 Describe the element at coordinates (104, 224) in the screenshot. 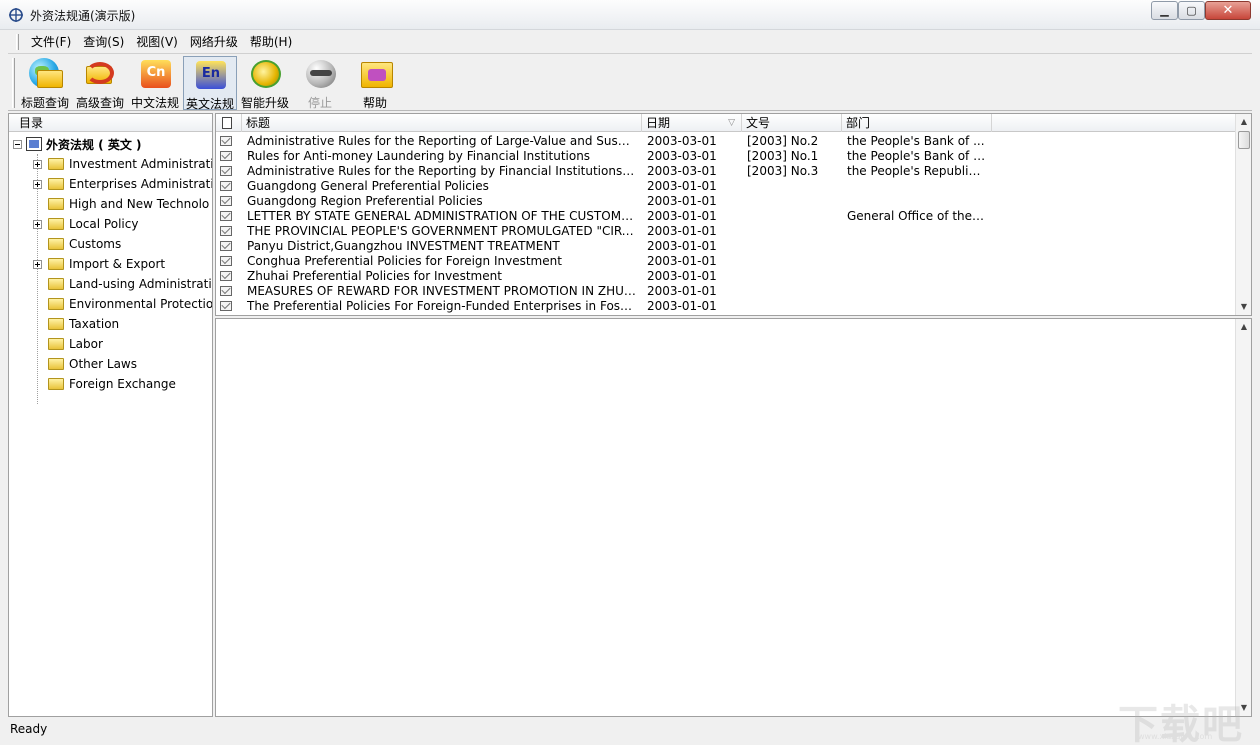

I see `tree-item-label: Local Policy` at that location.